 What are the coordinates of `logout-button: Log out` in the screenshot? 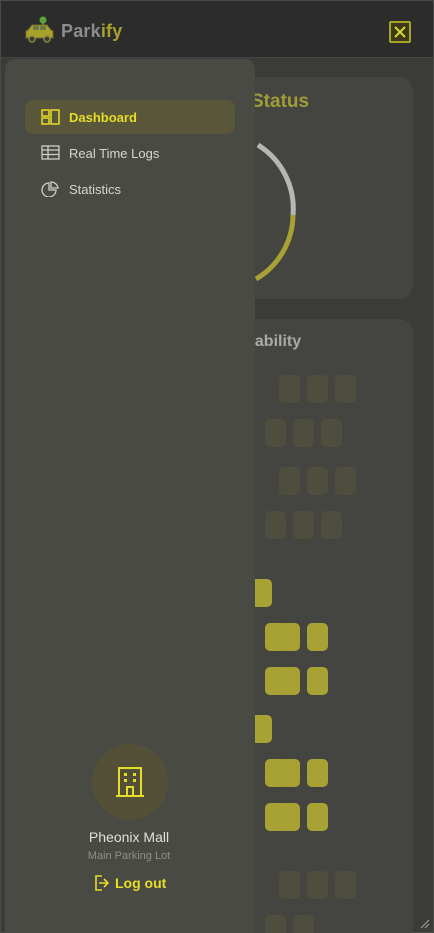 It's located at (129, 883).